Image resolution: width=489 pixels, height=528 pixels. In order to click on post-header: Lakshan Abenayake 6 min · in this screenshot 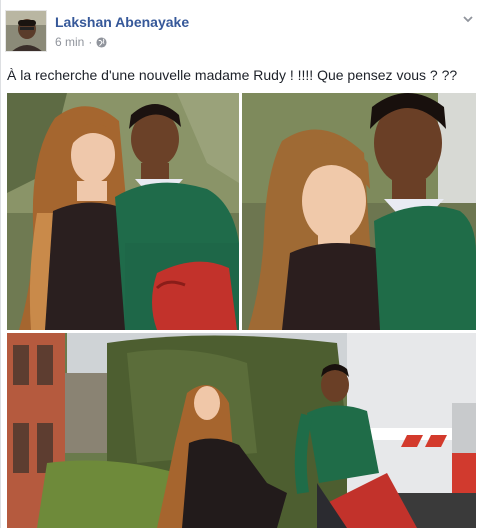, I will do `click(245, 32)`.